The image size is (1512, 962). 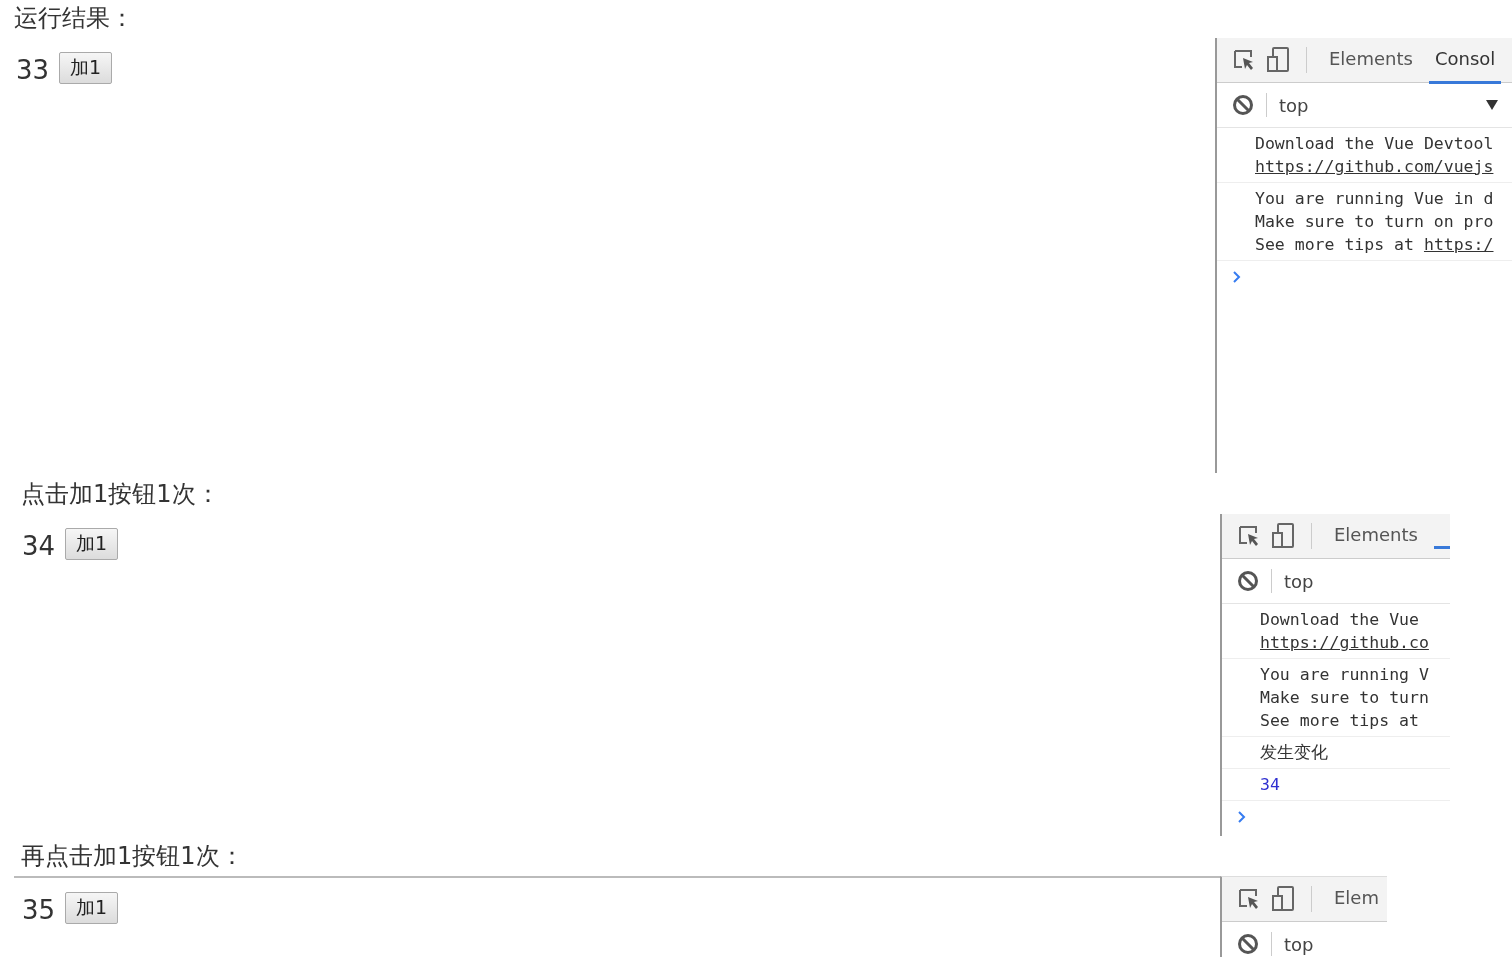 What do you see at coordinates (132, 856) in the screenshot?
I see `caption: 再点击加1按钮1次：` at bounding box center [132, 856].